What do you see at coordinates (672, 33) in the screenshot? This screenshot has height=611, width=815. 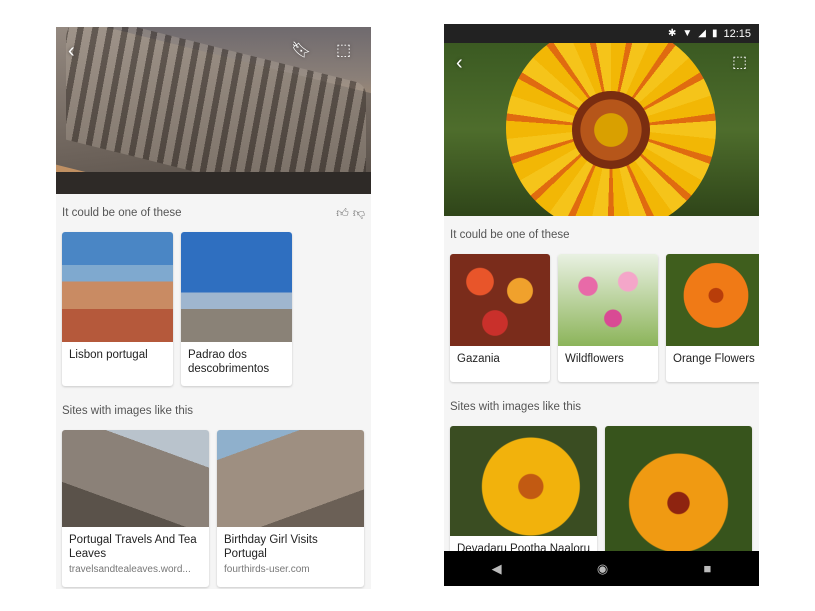 I see `bluetooth-icon: ✱` at bounding box center [672, 33].